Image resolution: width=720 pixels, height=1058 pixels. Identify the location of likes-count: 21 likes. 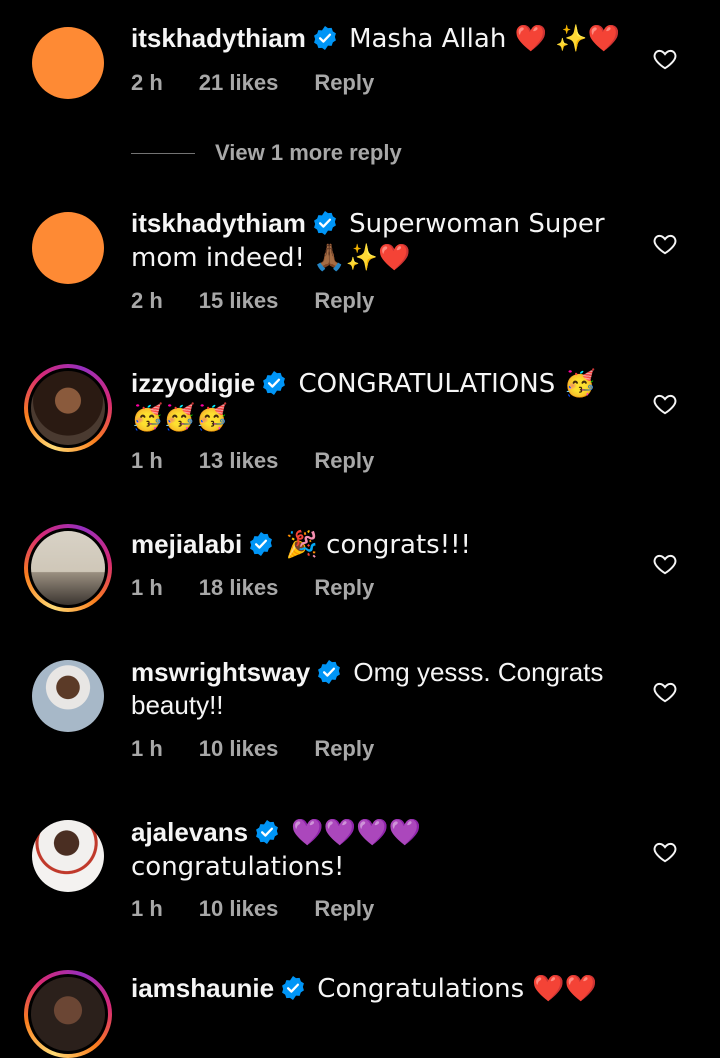
(239, 82).